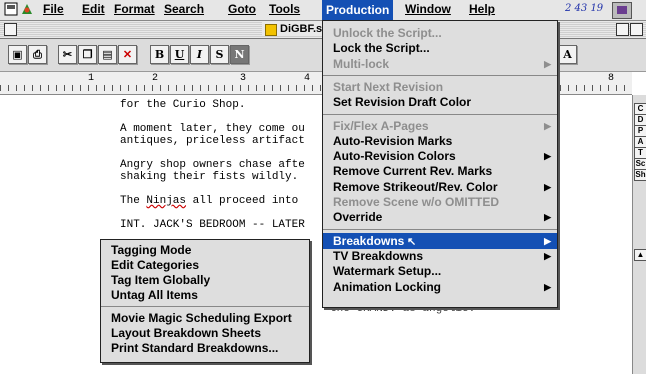  Describe the element at coordinates (17, 54) in the screenshot. I see `save-icon: ▣` at that location.